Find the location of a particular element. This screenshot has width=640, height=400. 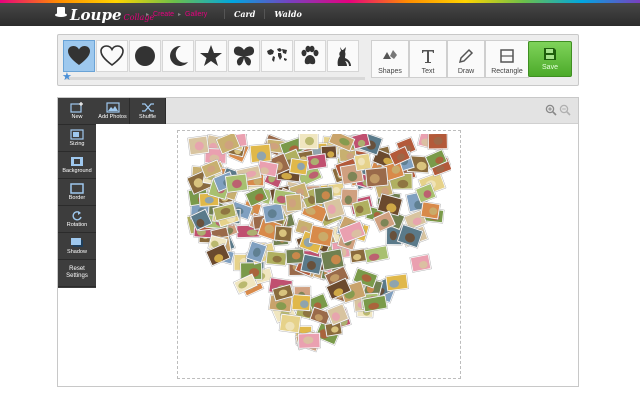

text-icon is located at coordinates (428, 56).